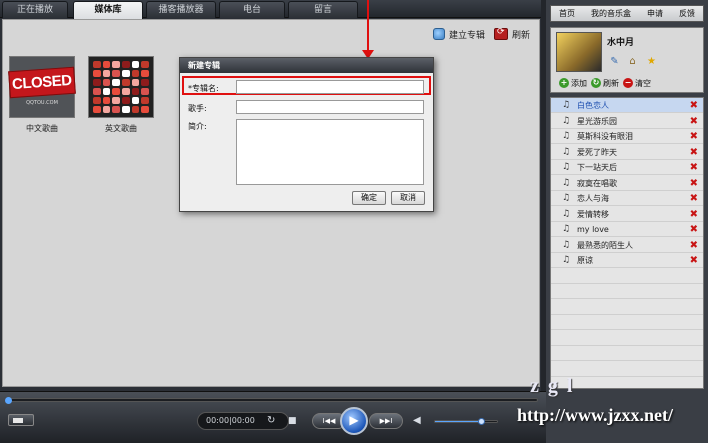  I want to click on pencil-icon: ✎, so click(614, 61).